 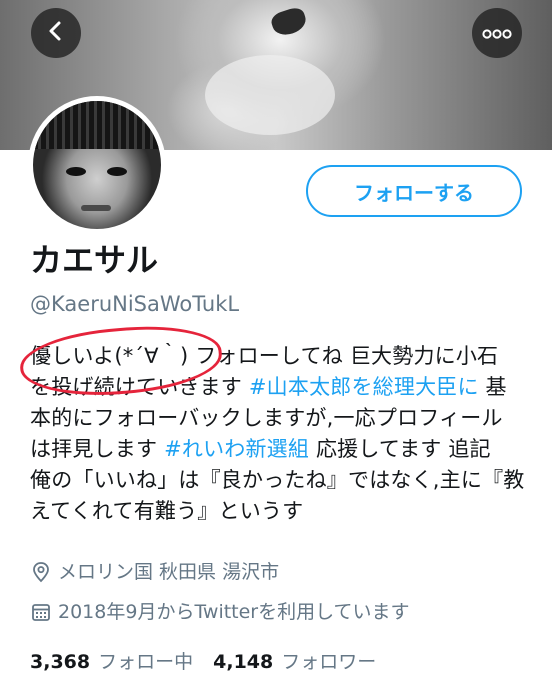 What do you see at coordinates (364, 387) in the screenshot?
I see `hashtag-link: #山本太郎を総理大臣に` at bounding box center [364, 387].